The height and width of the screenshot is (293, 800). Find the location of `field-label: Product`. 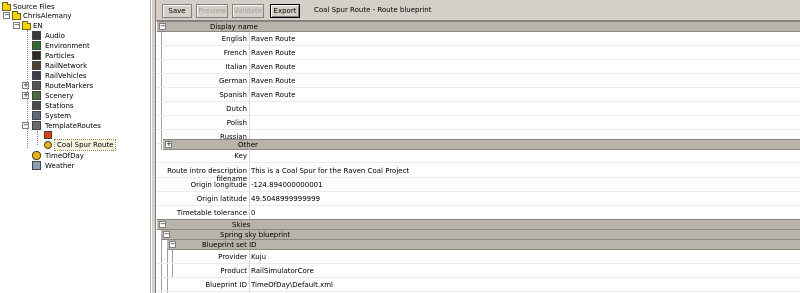

field-label: Product is located at coordinates (233, 271).